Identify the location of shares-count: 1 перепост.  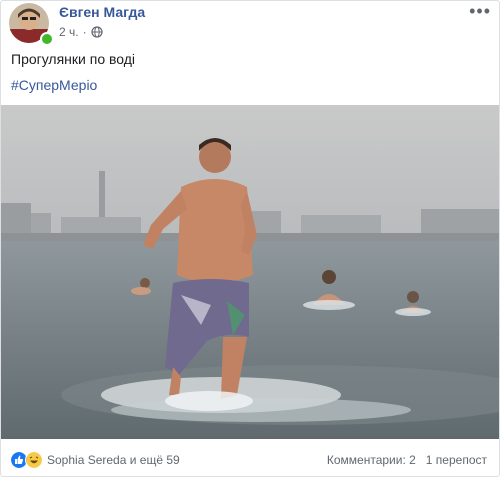
(456, 460).